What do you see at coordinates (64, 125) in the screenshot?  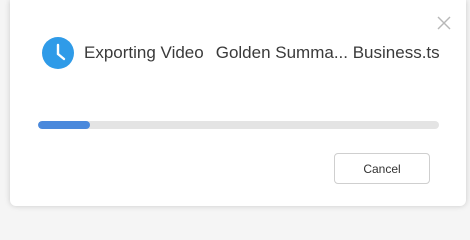 I see `export-progress-fill` at bounding box center [64, 125].